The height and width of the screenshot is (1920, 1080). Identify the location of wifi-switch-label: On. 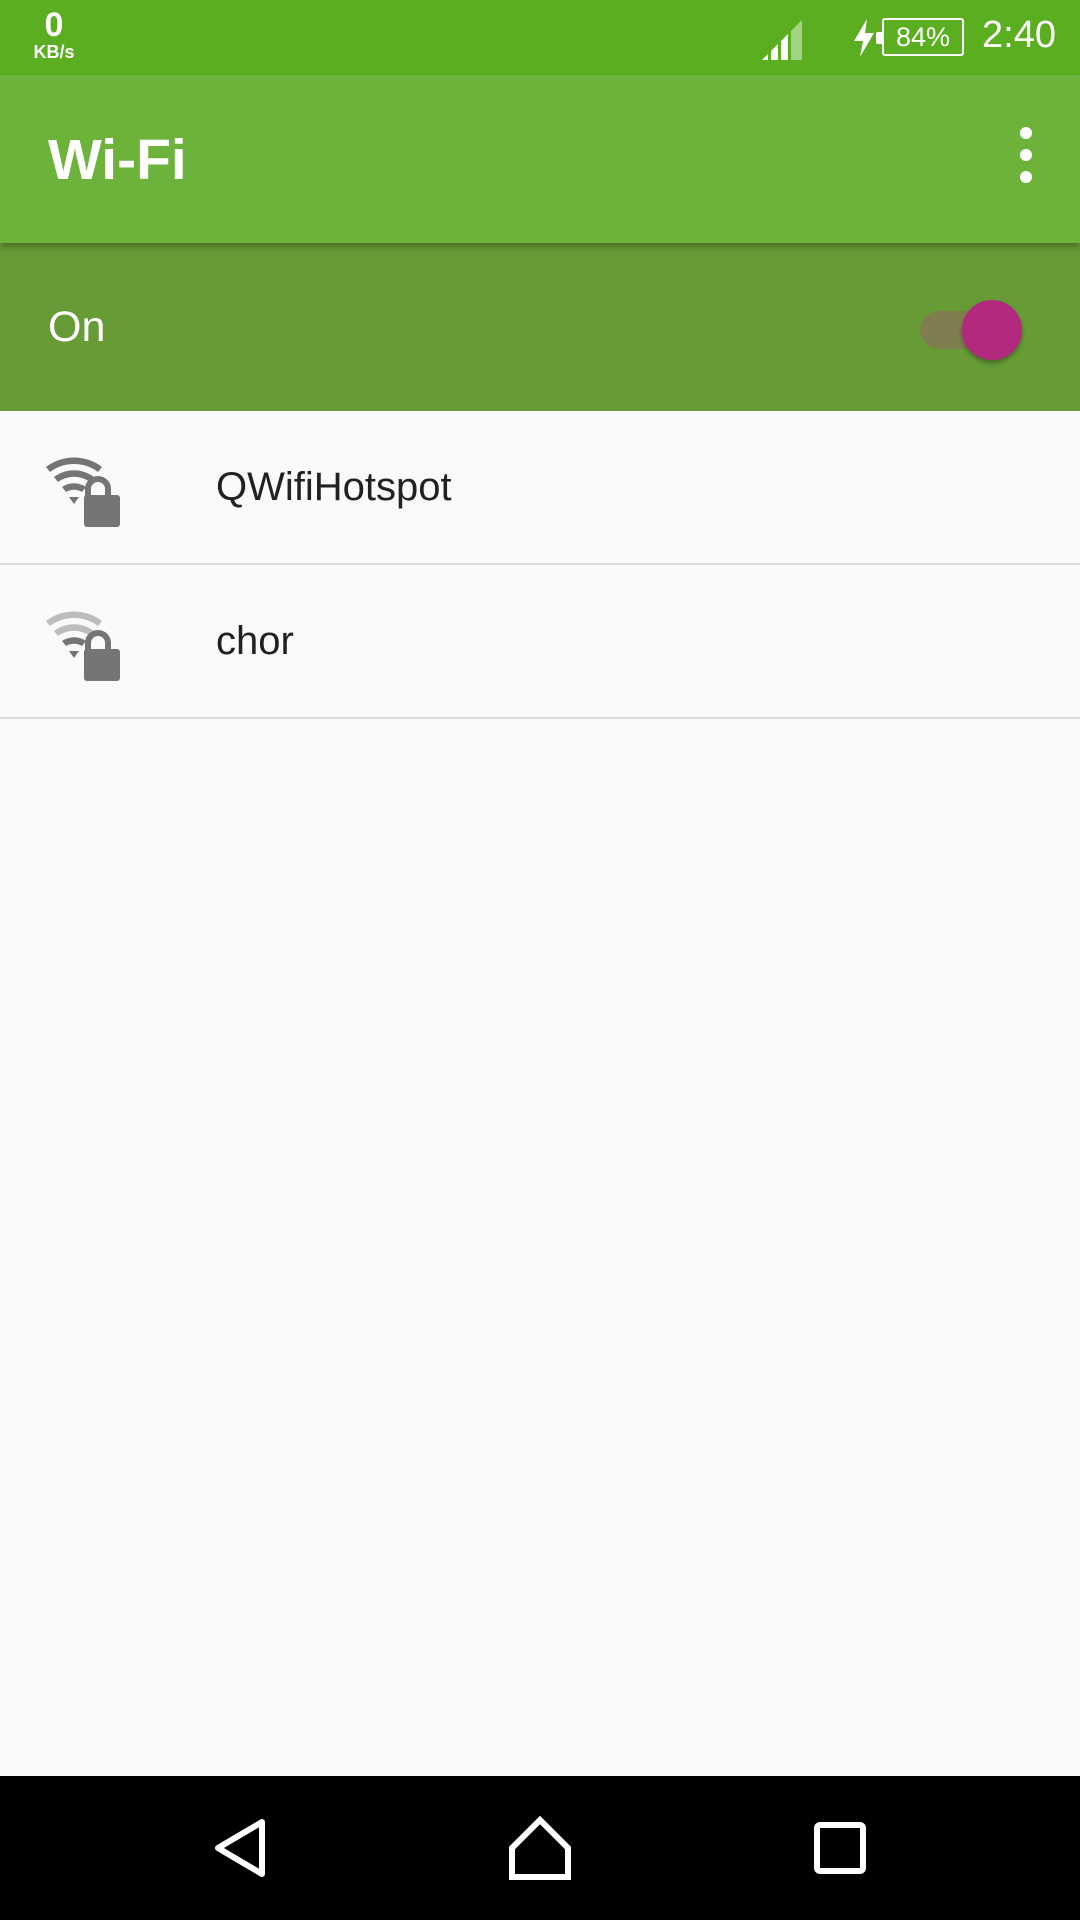
(77, 327).